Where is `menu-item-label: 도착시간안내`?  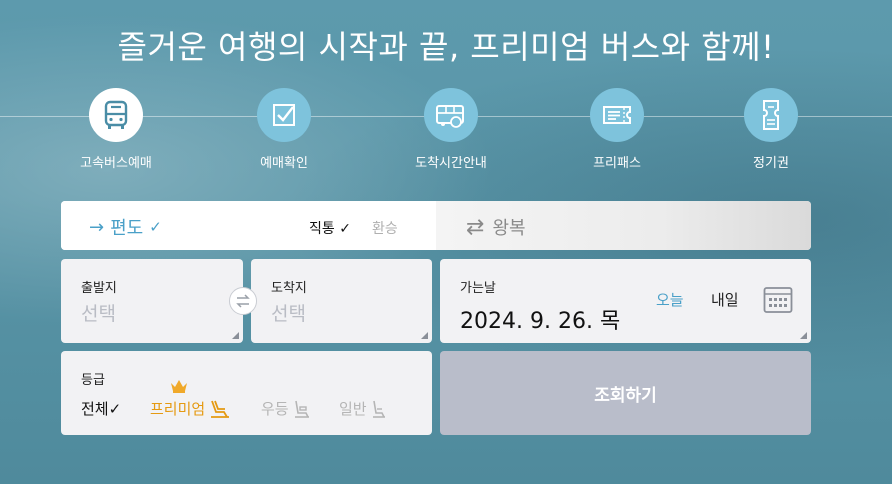
menu-item-label: 도착시간안내 is located at coordinates (451, 163).